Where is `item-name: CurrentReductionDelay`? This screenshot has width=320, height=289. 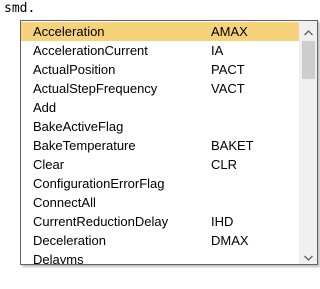
item-name: CurrentReductionDelay is located at coordinates (101, 221).